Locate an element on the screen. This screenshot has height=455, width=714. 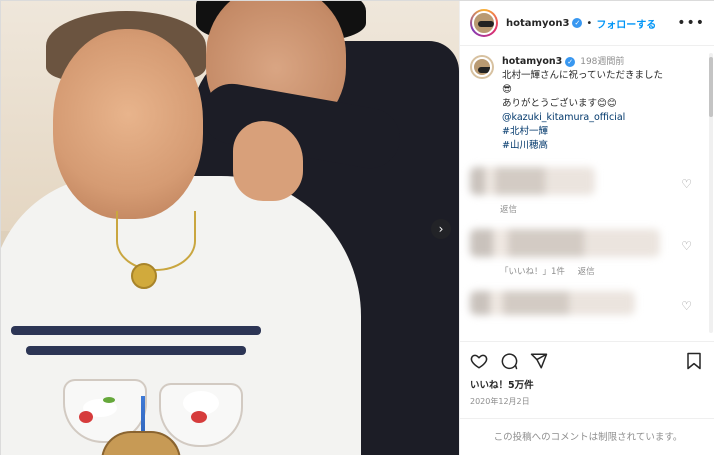
next-arrow-icon: › is located at coordinates (441, 229).